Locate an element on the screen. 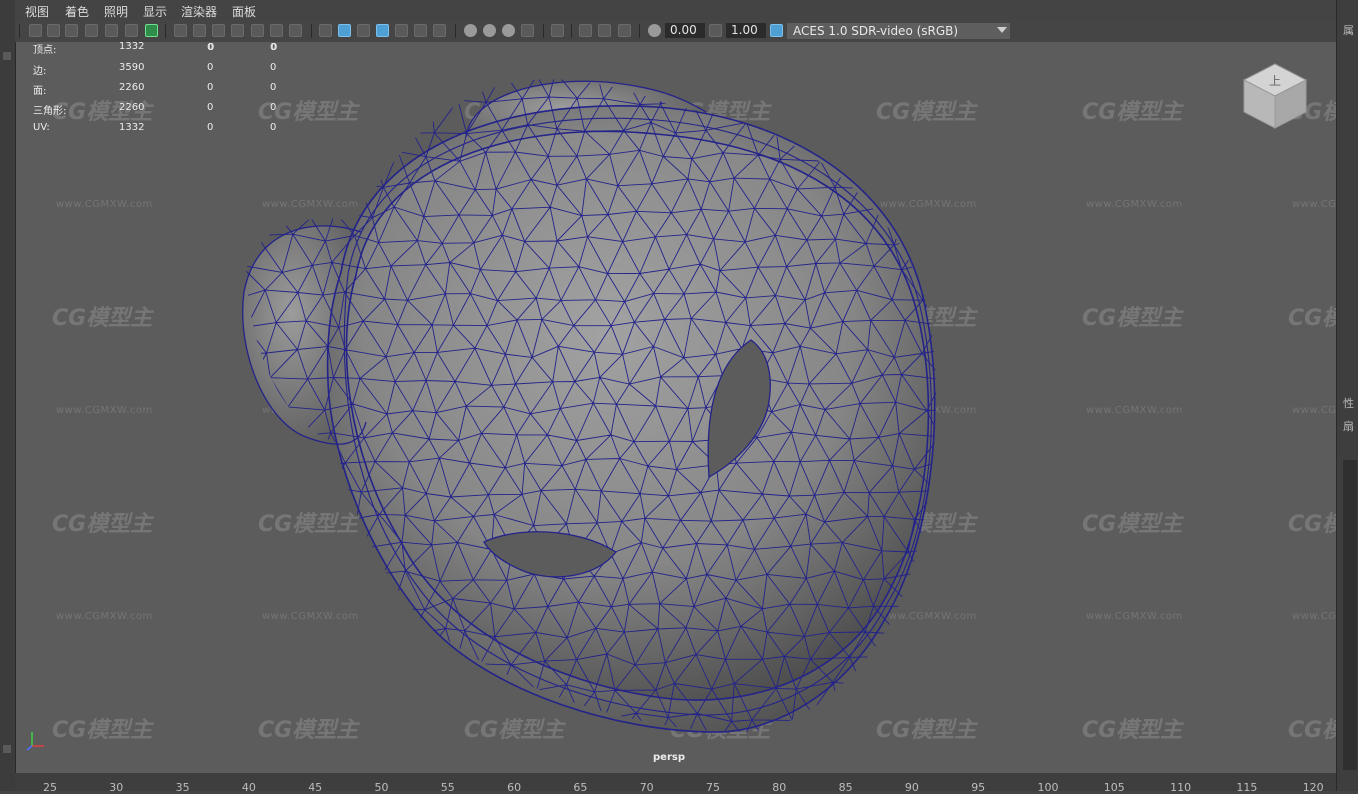 The width and height of the screenshot is (1358, 794). color-management-icon is located at coordinates (776, 30).